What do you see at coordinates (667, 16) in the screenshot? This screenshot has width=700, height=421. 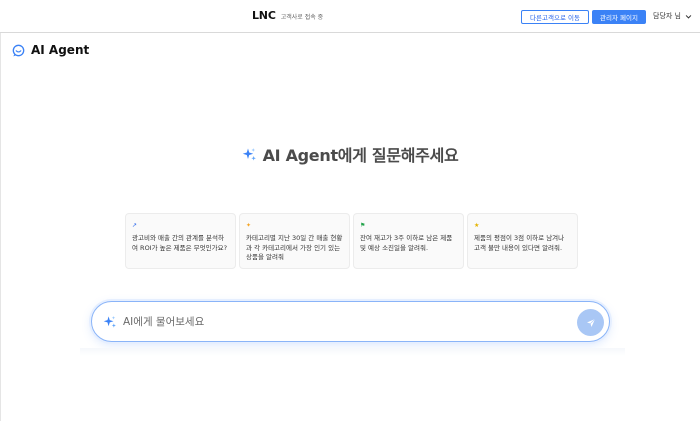 I see `user-name: 담당자 님` at bounding box center [667, 16].